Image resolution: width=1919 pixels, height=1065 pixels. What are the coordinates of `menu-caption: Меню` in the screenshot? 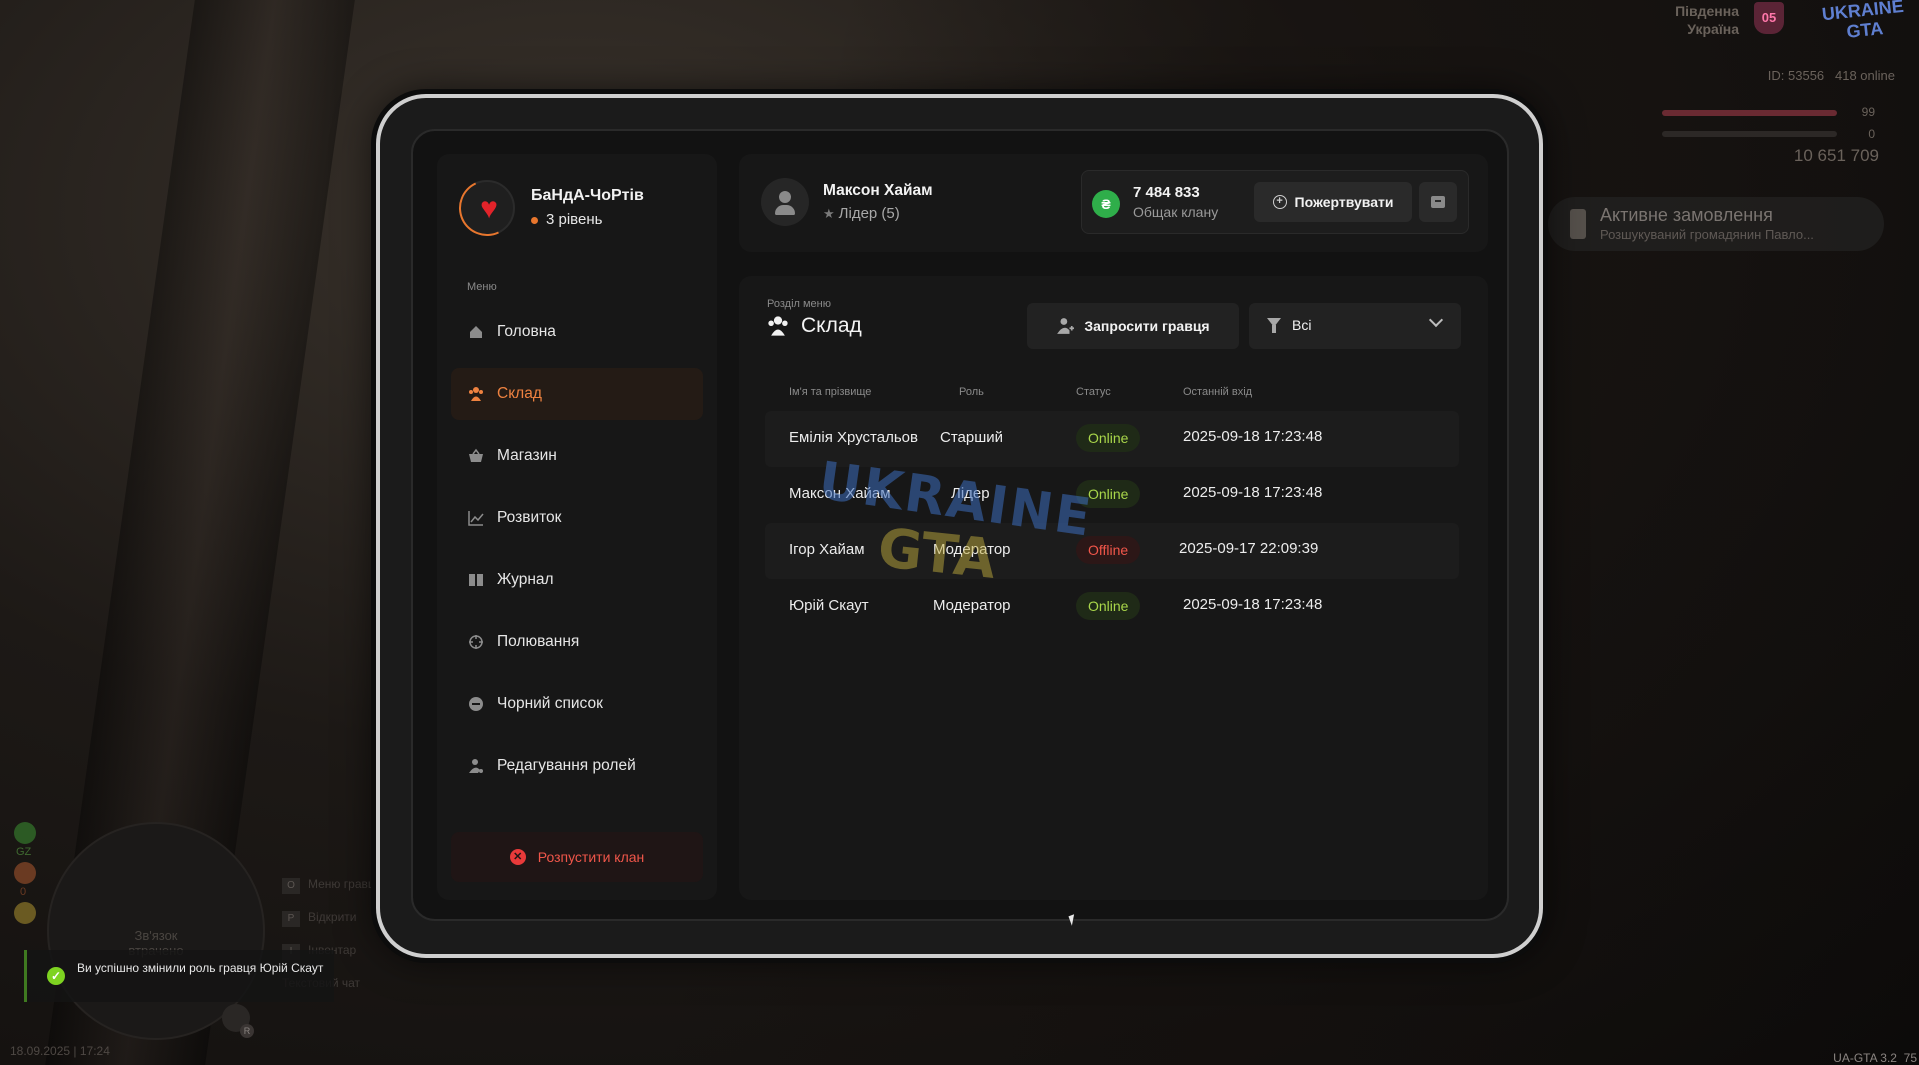 It's located at (482, 287).